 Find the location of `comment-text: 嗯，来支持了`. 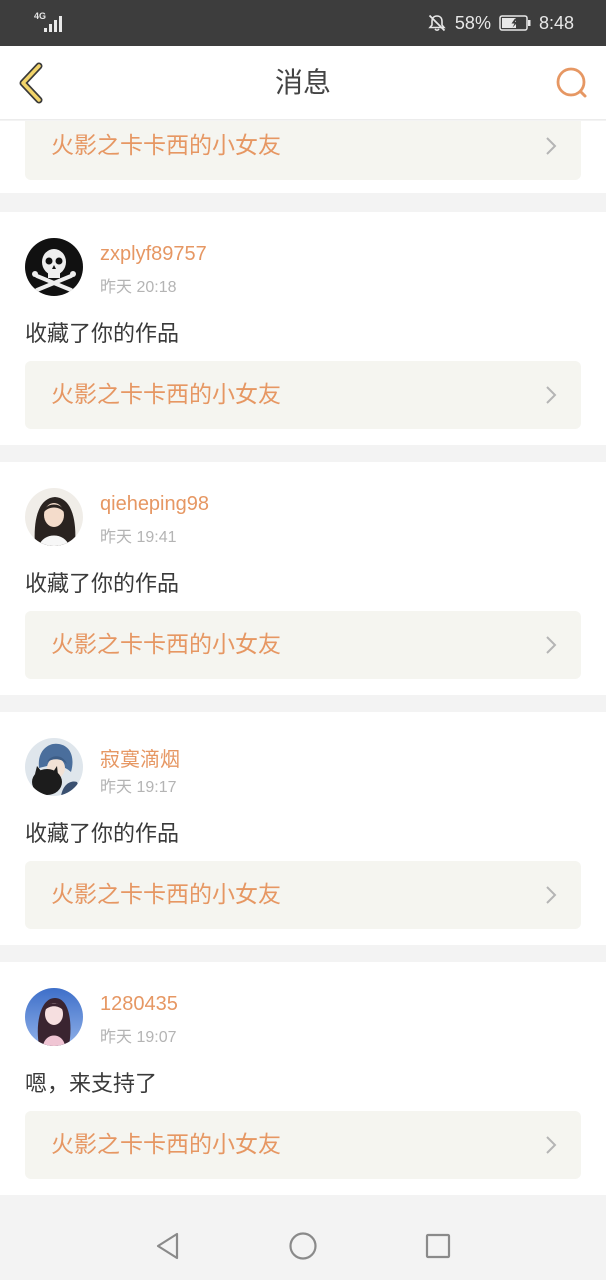

comment-text: 嗯，来支持了 is located at coordinates (91, 1084).